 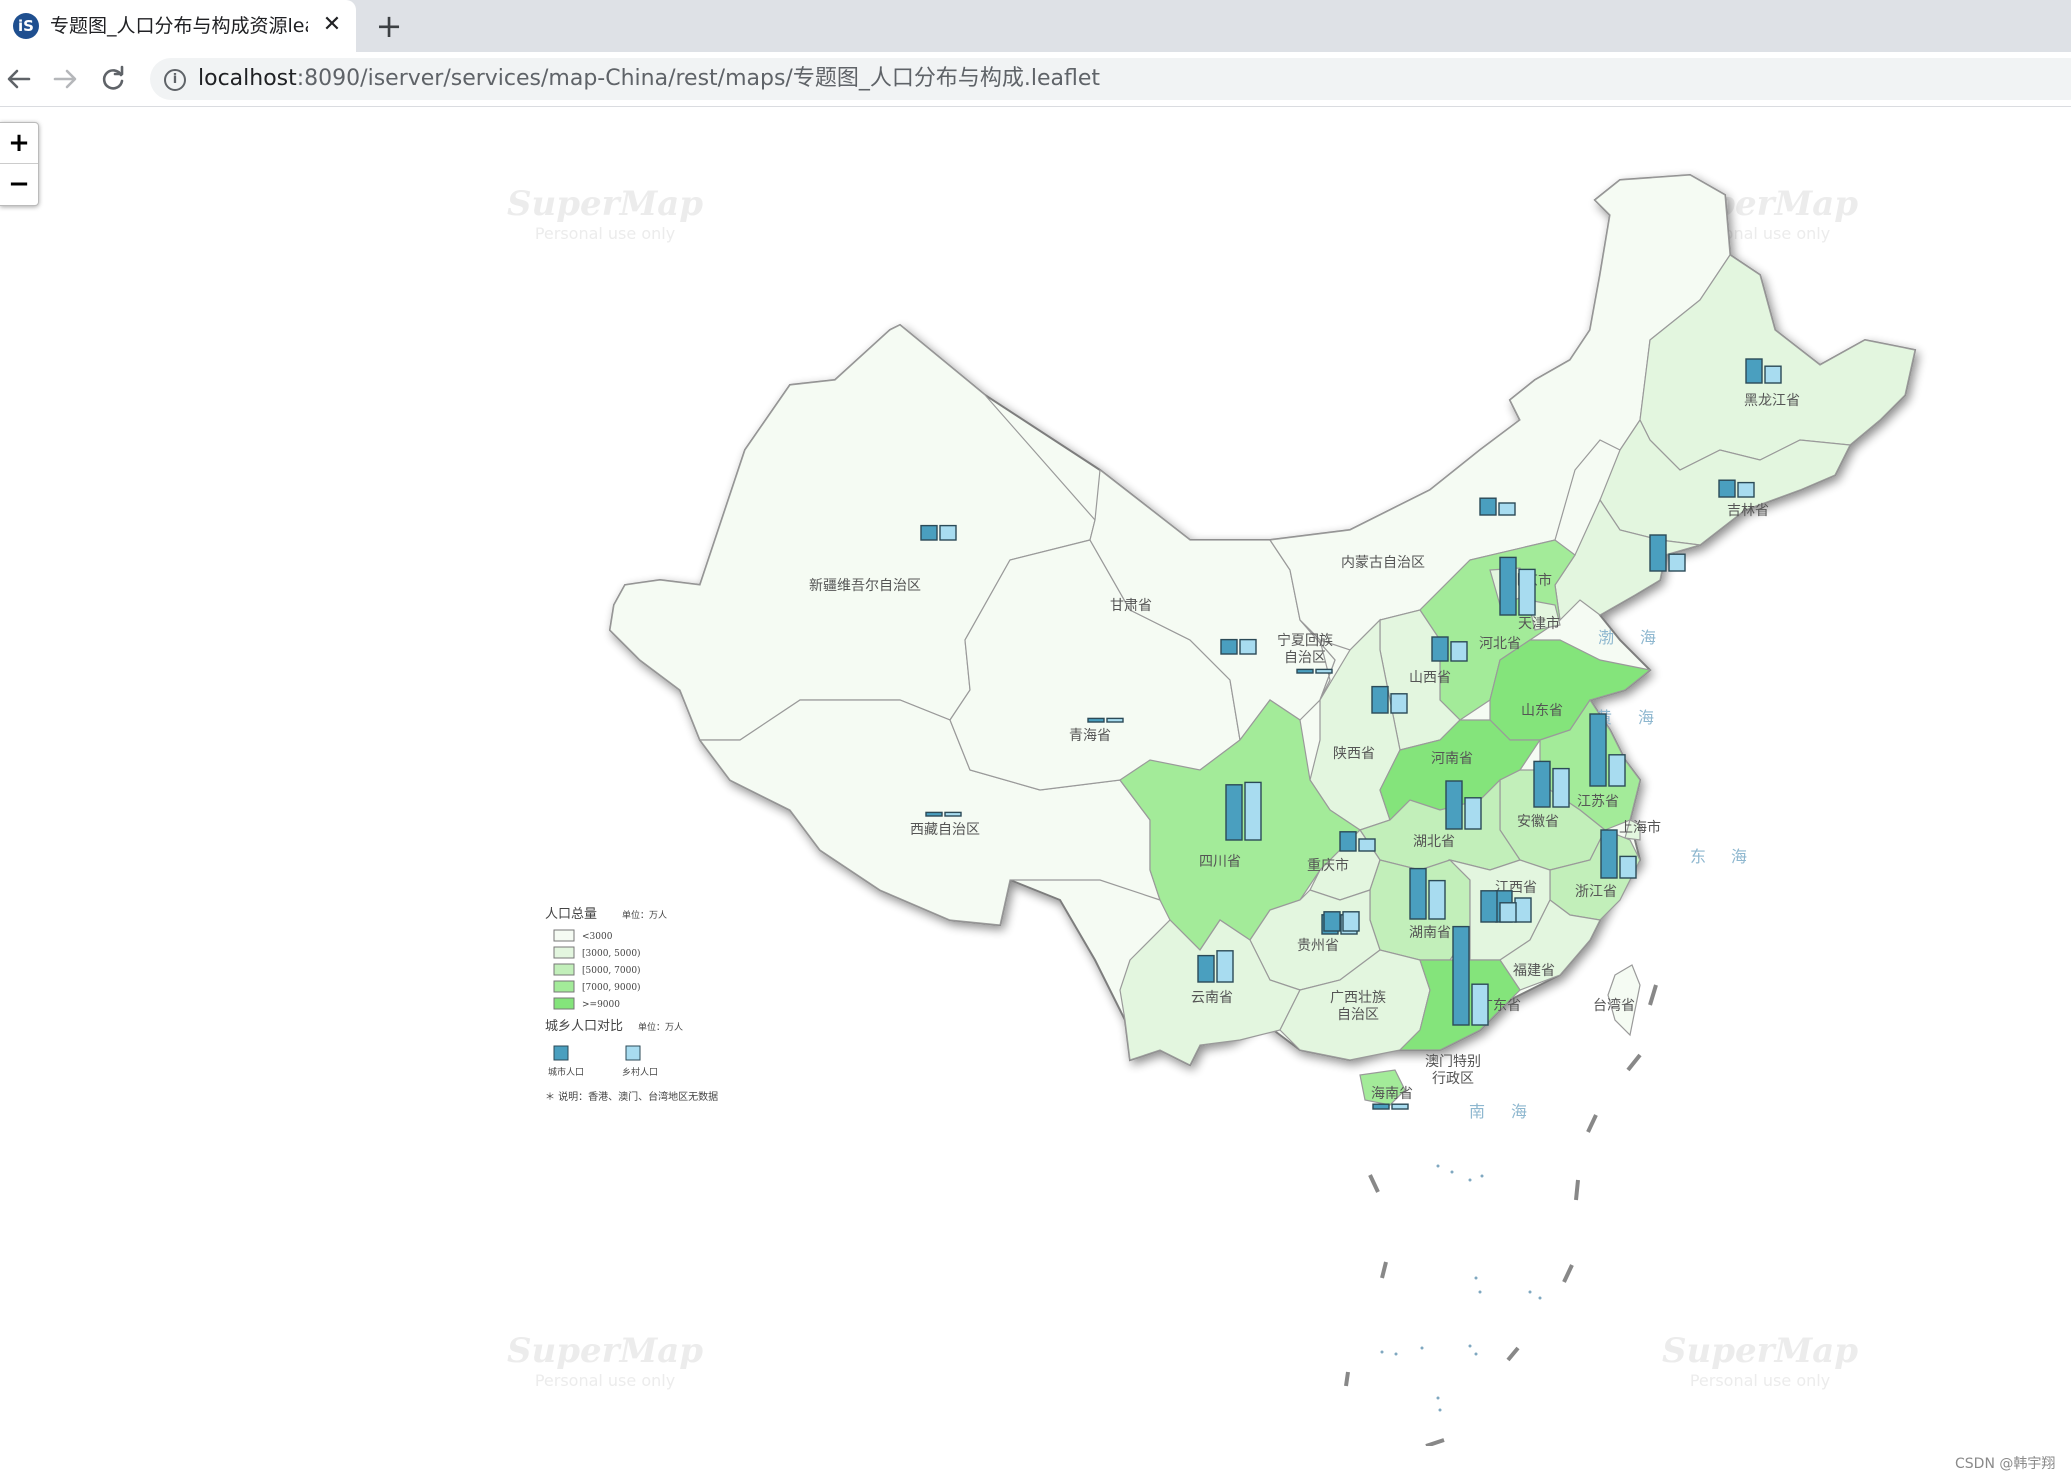 What do you see at coordinates (1354, 754) in the screenshot?
I see `region-label: 陕西省` at bounding box center [1354, 754].